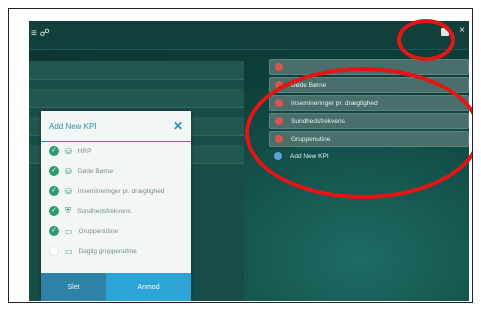 The width and height of the screenshot is (481, 309). I want to click on kpi-option: ✓ ⛁ HRP, so click(70, 151).